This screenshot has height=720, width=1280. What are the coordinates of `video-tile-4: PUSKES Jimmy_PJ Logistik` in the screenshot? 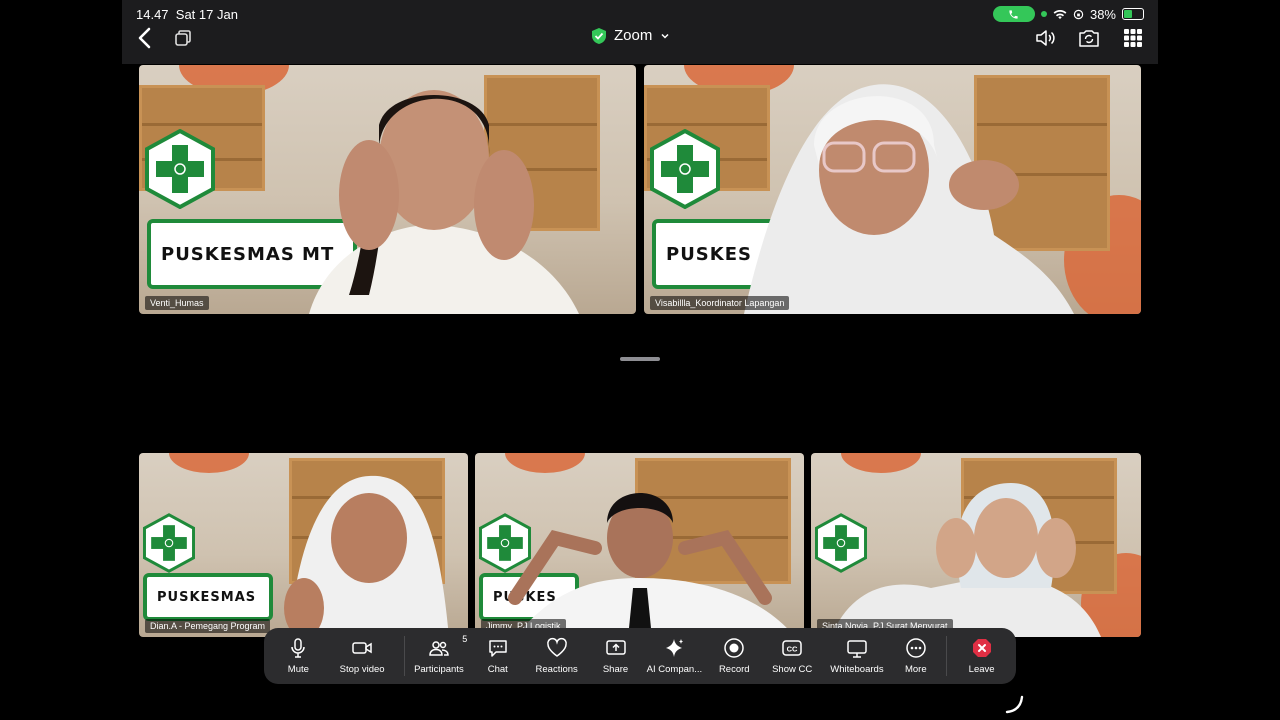 It's located at (639, 545).